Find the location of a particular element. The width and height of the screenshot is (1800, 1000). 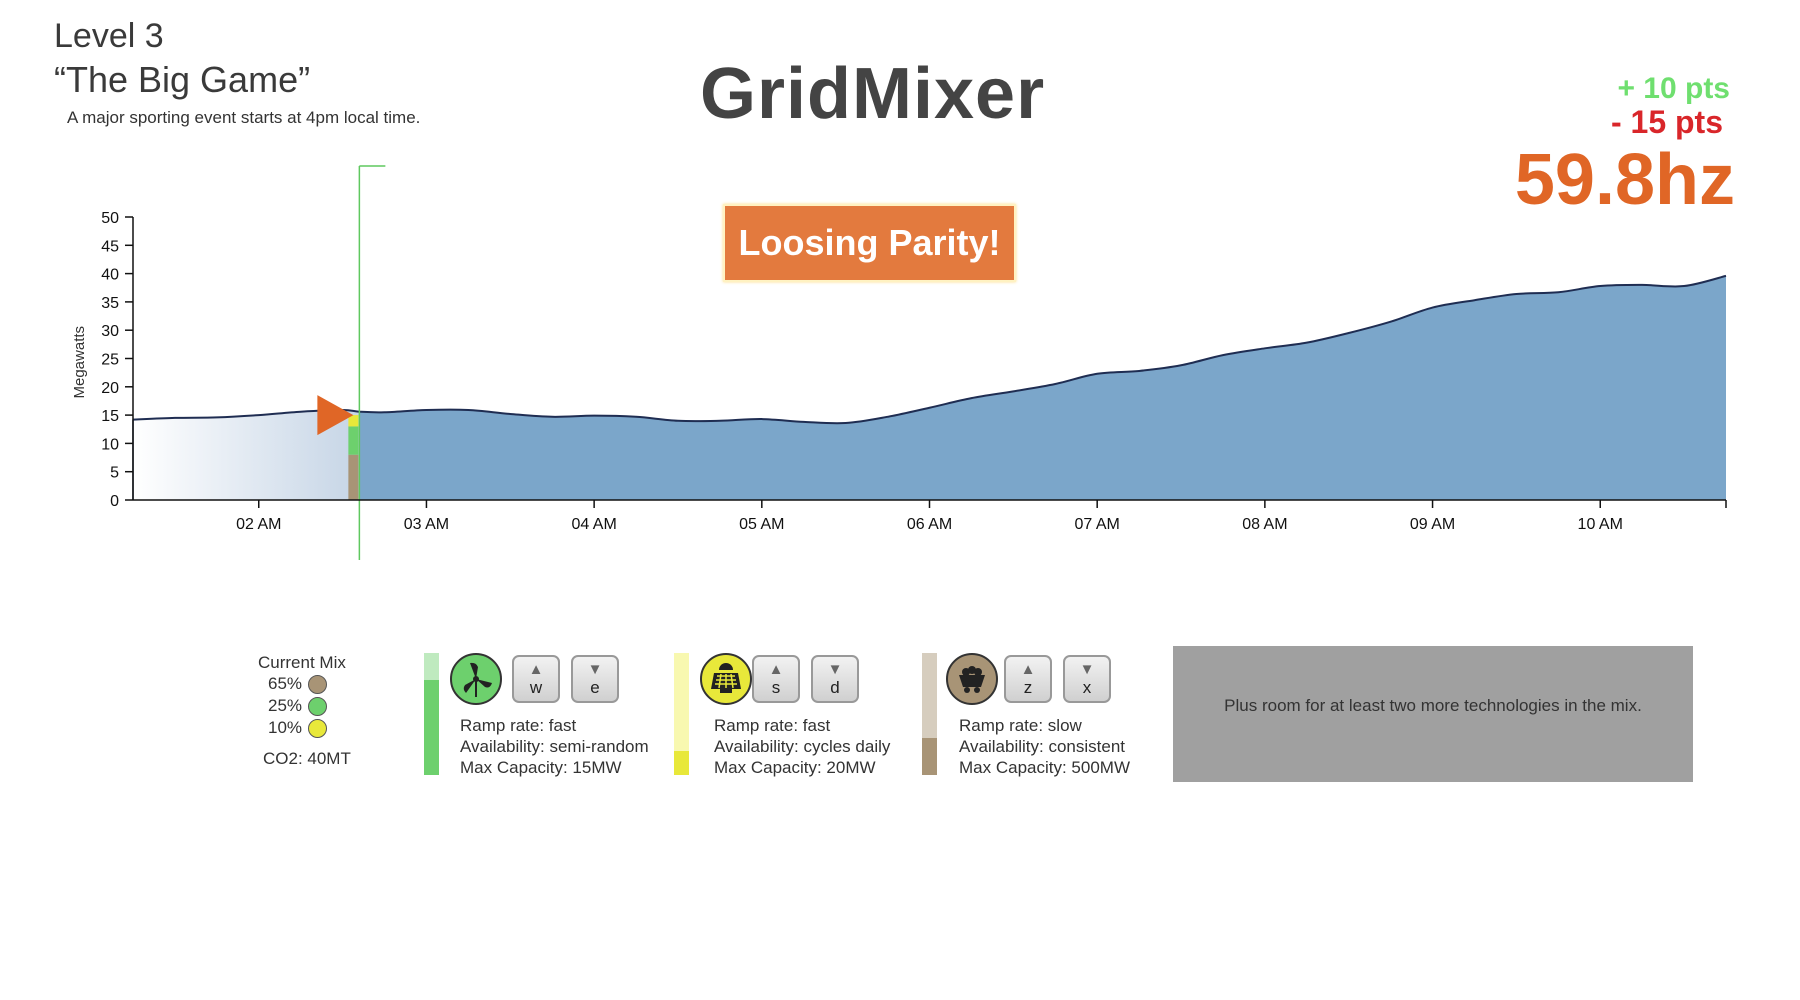

mix-percent: 10% is located at coordinates (285, 727).